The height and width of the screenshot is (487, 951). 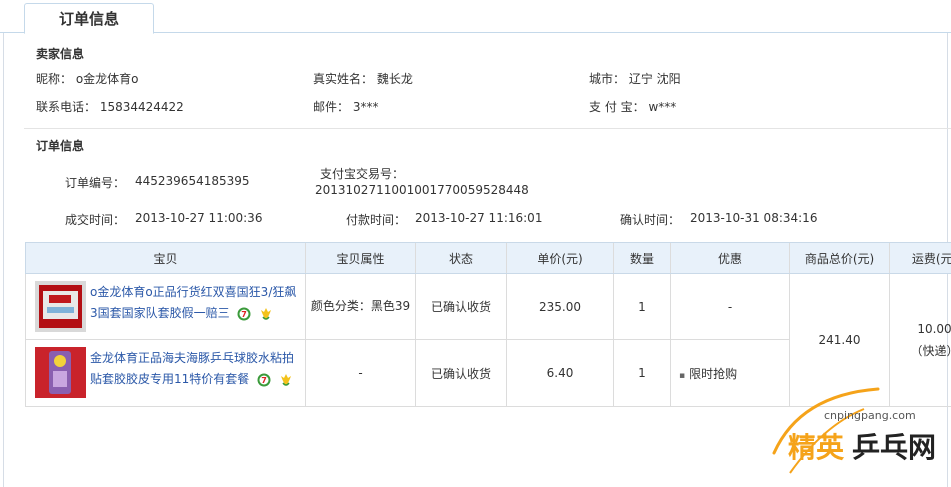 What do you see at coordinates (60, 146) in the screenshot?
I see `order-section-title: 订单信息` at bounding box center [60, 146].